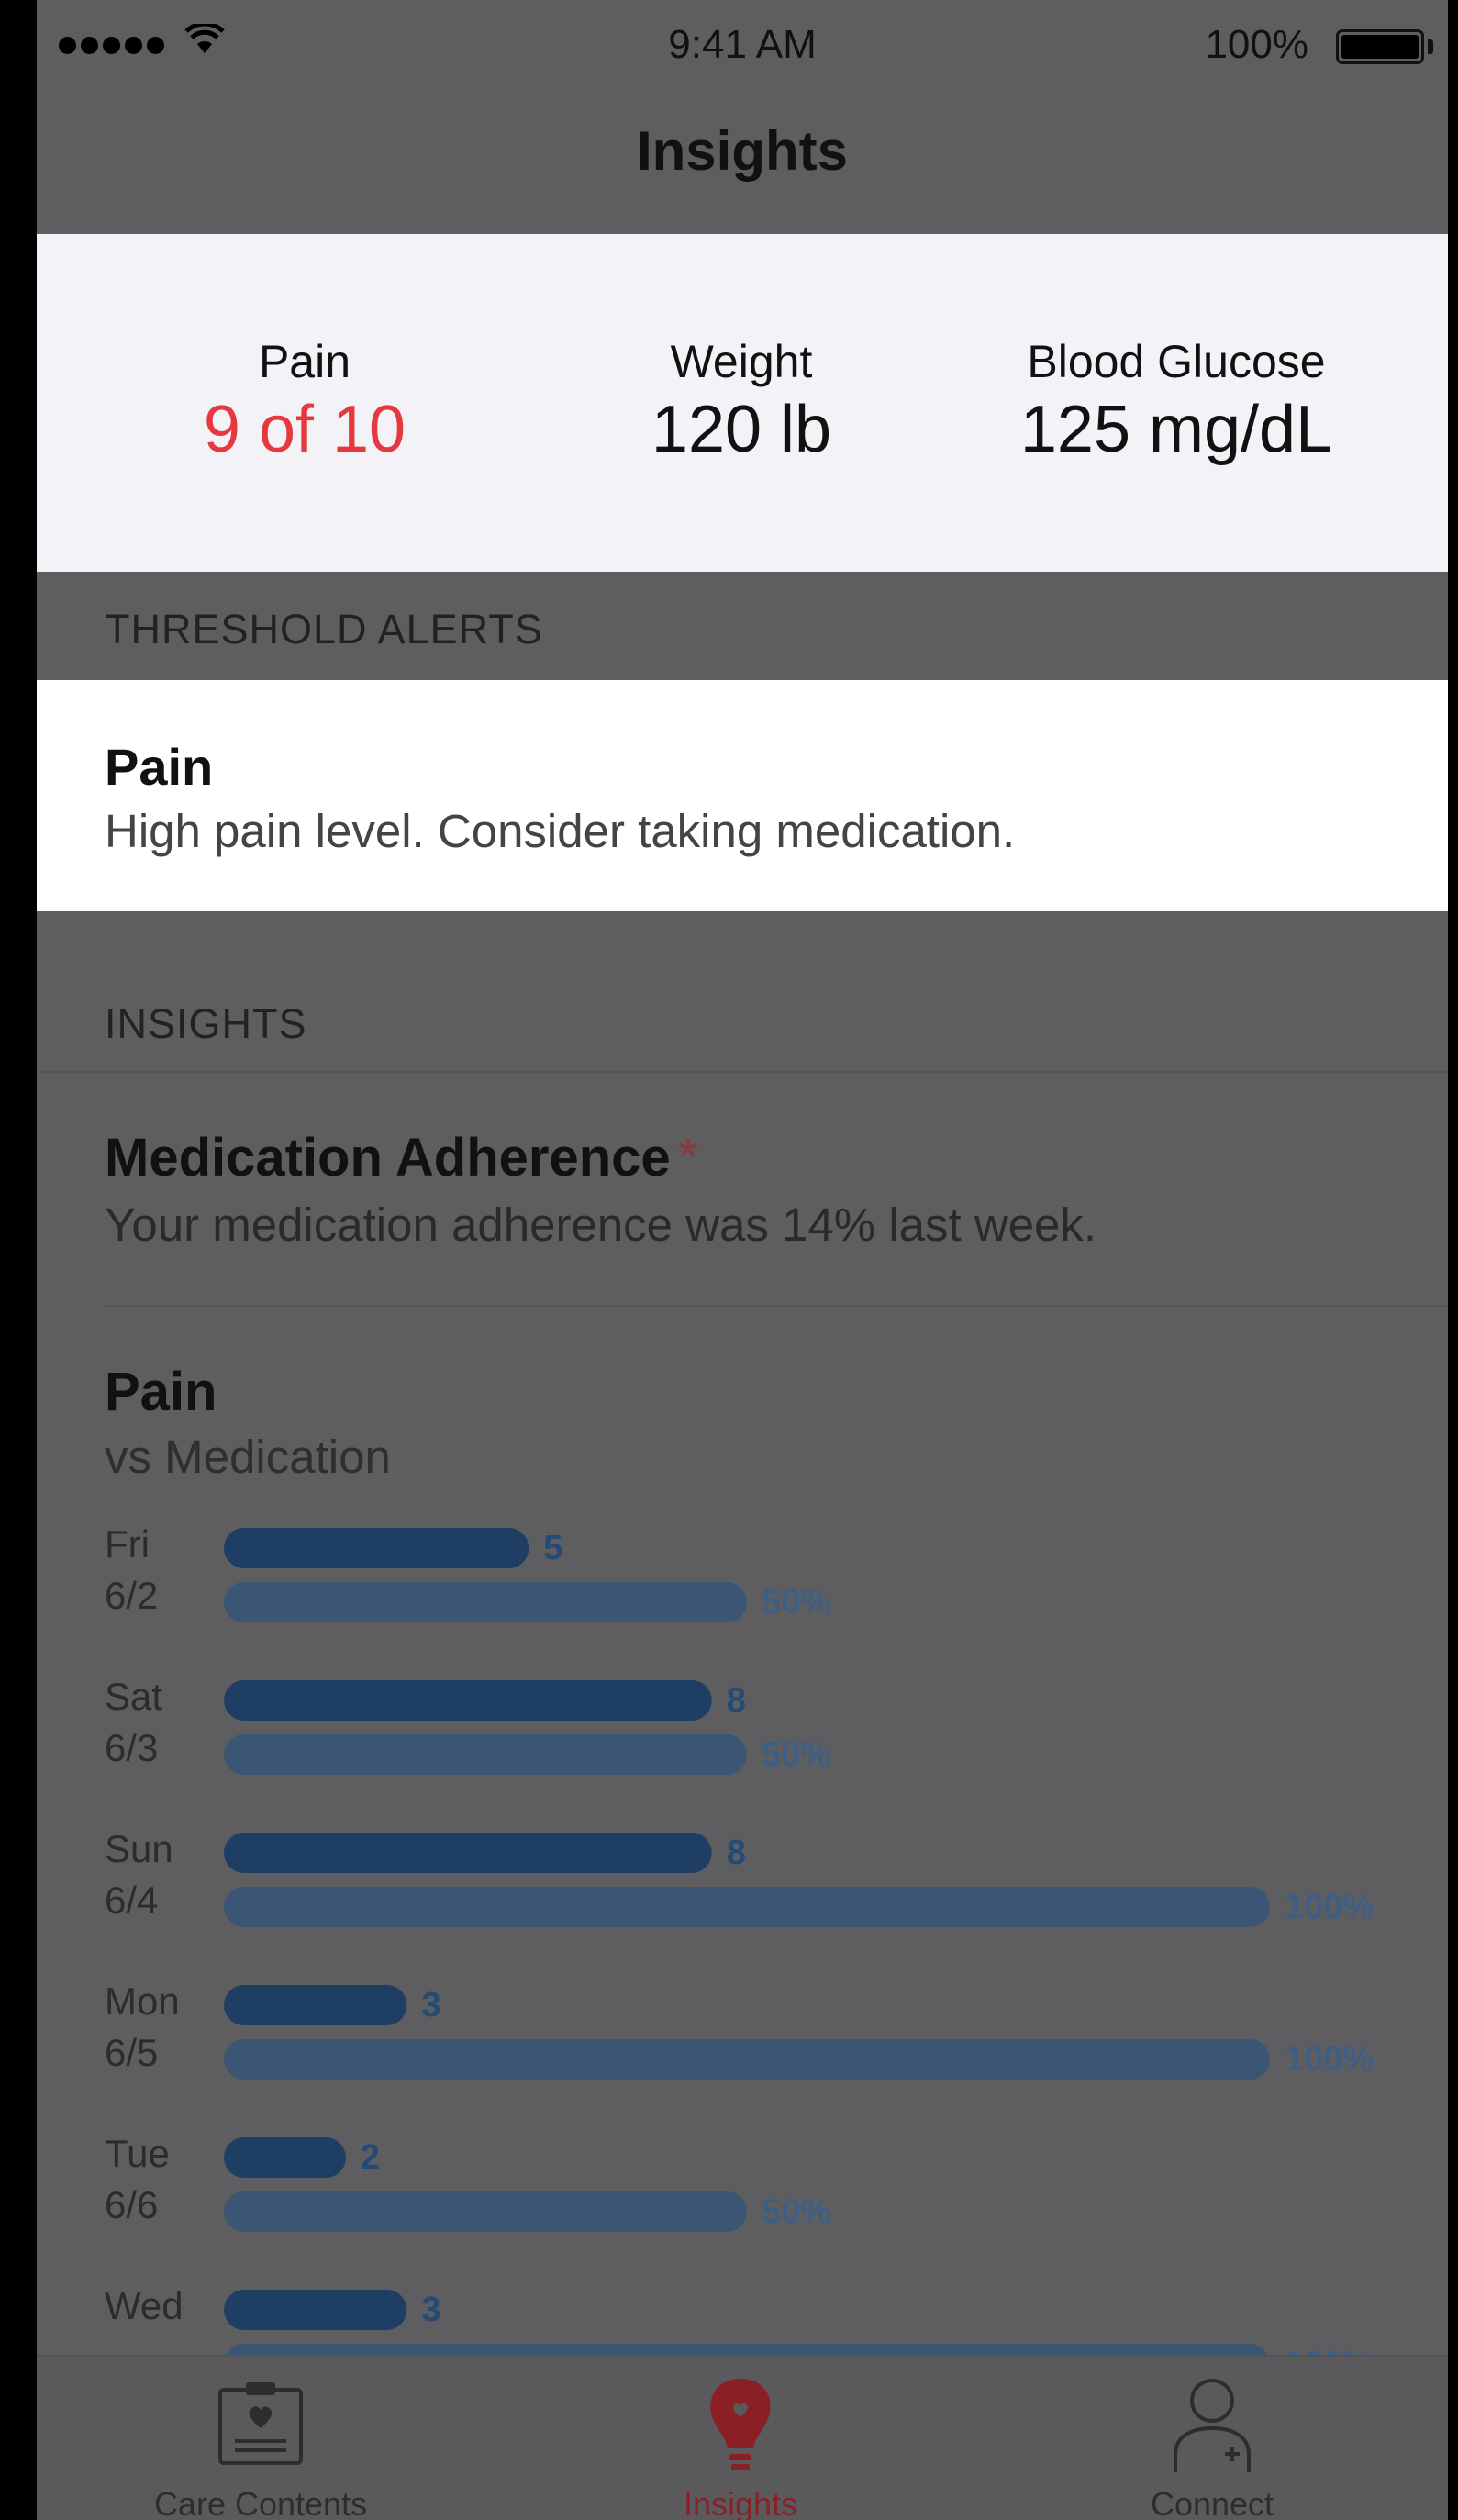  Describe the element at coordinates (740, 2424) in the screenshot. I see `insights-icon` at that location.